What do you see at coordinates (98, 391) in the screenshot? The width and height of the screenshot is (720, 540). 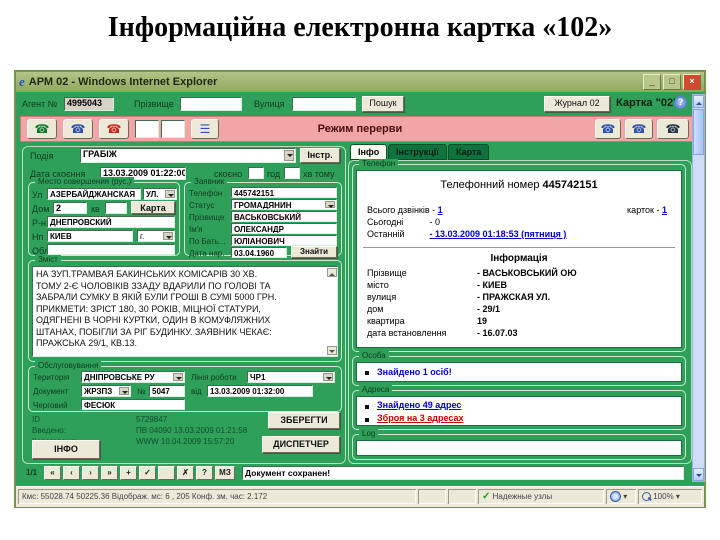 I see `document-value: ЖРЗПЗ` at bounding box center [98, 391].